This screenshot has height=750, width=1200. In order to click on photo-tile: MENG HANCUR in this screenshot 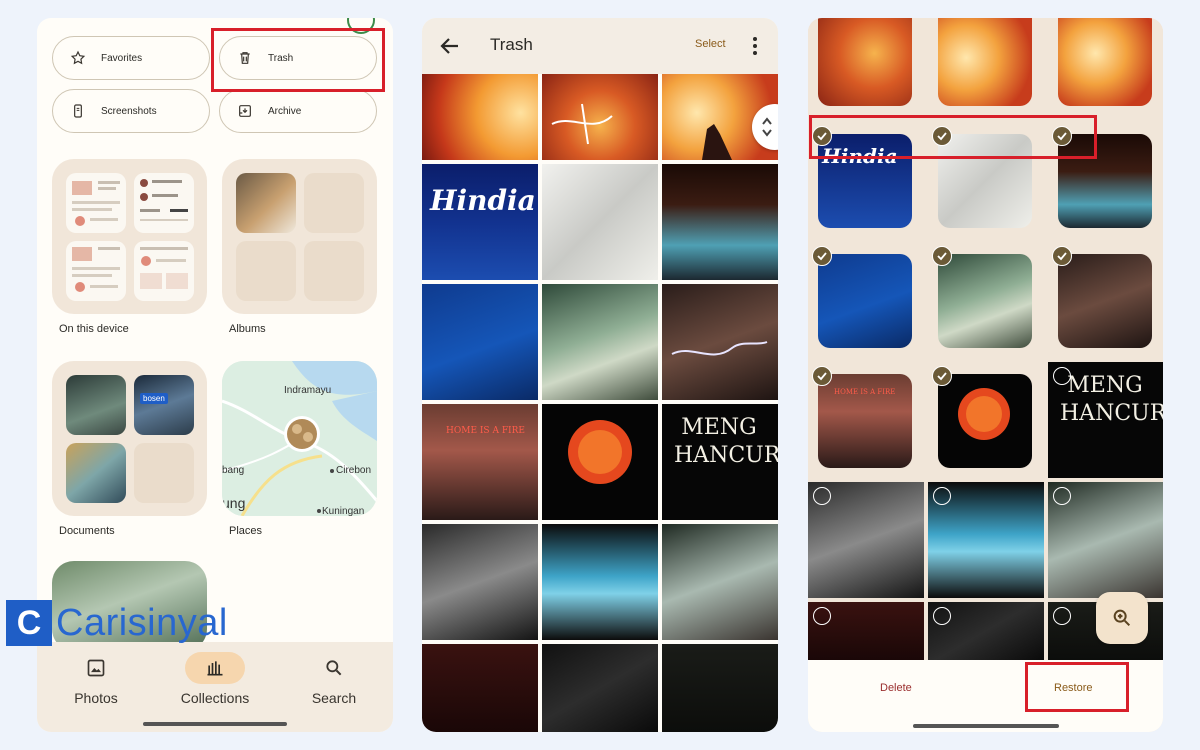, I will do `click(1105, 420)`.